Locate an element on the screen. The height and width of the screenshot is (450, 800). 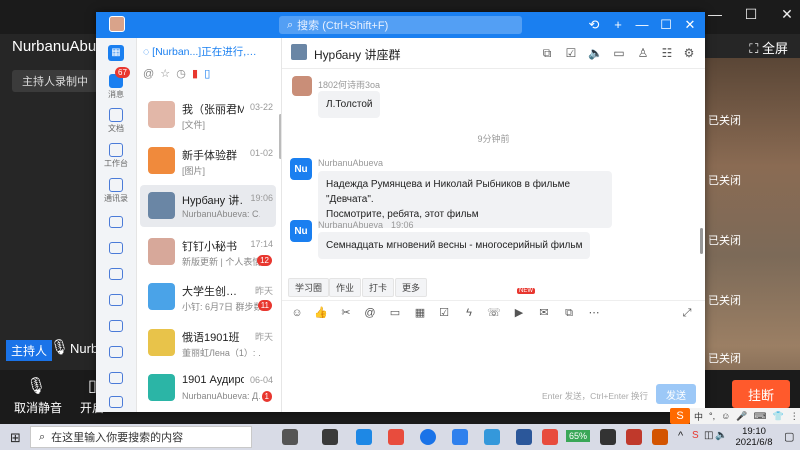
nav-messages: 消息 is located at coordinates (116, 87).